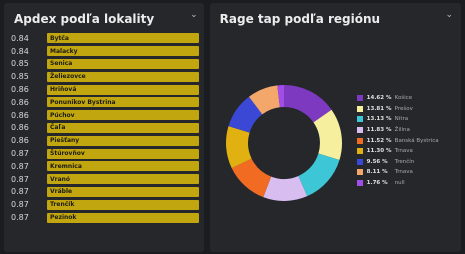 This screenshot has height=254, width=465. Describe the element at coordinates (123, 51) in the screenshot. I see `bar: Malacky` at that location.